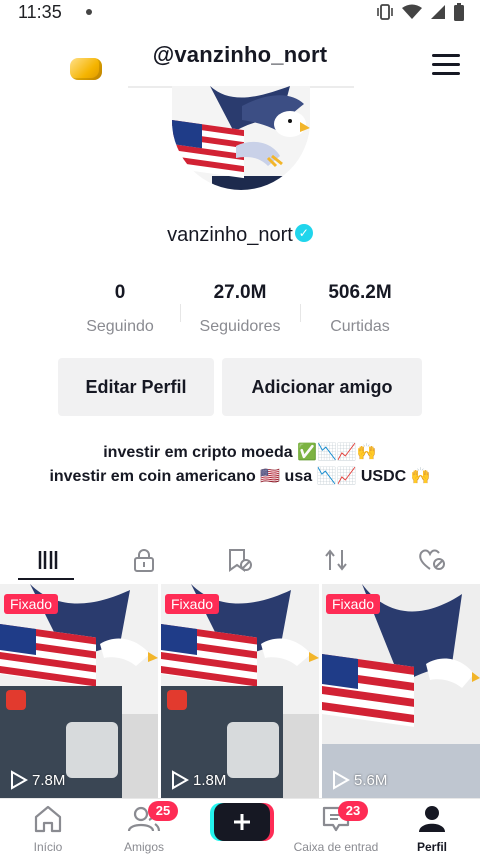 This screenshot has width=480, height=854. What do you see at coordinates (230, 235) in the screenshot?
I see `username: vanzinho_nort` at bounding box center [230, 235].